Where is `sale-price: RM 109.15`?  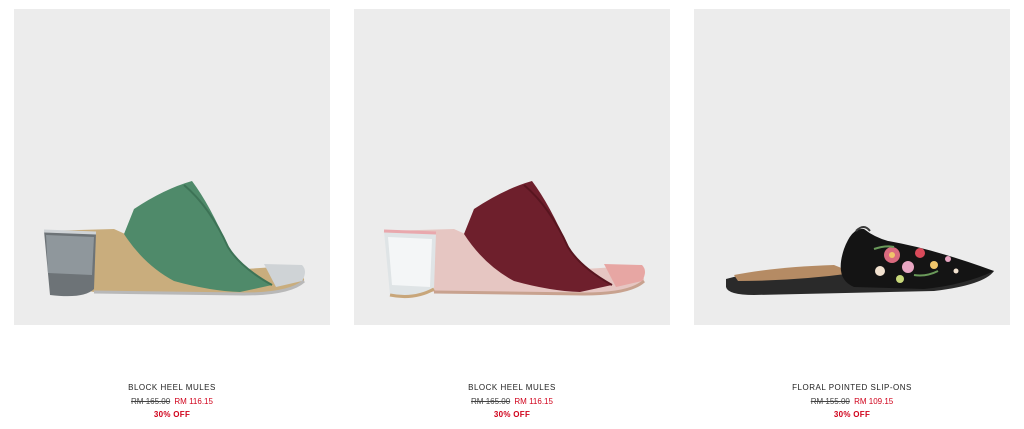 sale-price: RM 109.15 is located at coordinates (874, 401).